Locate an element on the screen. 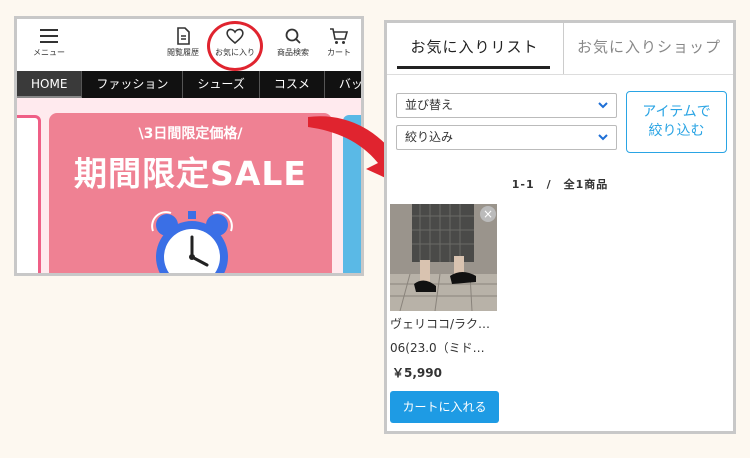 This screenshot has height=458, width=750. tab-favorite-list: お気に入りリスト is located at coordinates (474, 48).